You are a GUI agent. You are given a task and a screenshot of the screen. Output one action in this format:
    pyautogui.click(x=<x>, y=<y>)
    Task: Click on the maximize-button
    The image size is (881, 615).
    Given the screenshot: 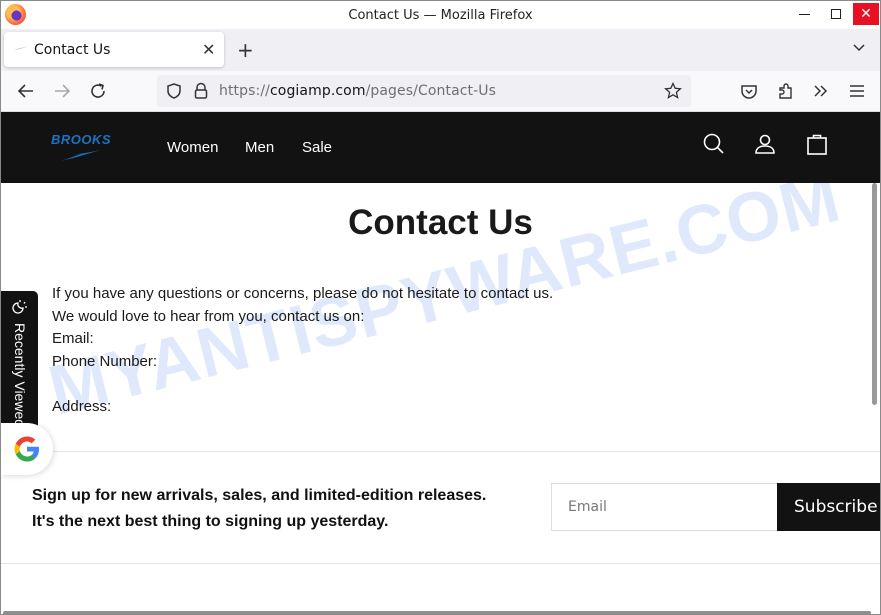 What is the action you would take?
    pyautogui.click(x=836, y=14)
    